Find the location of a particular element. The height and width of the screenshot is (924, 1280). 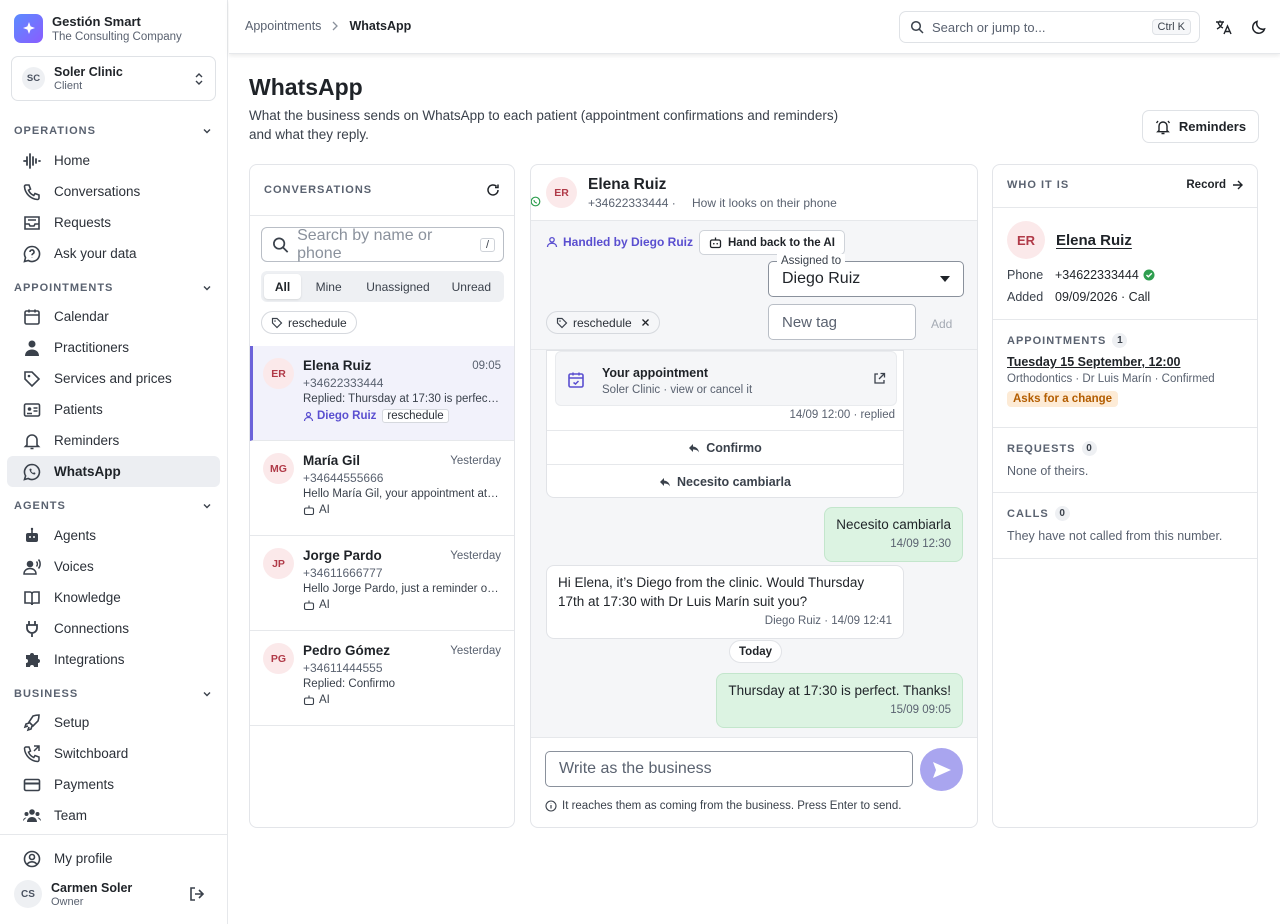

conversation-handler-label: AI is located at coordinates (324, 700).